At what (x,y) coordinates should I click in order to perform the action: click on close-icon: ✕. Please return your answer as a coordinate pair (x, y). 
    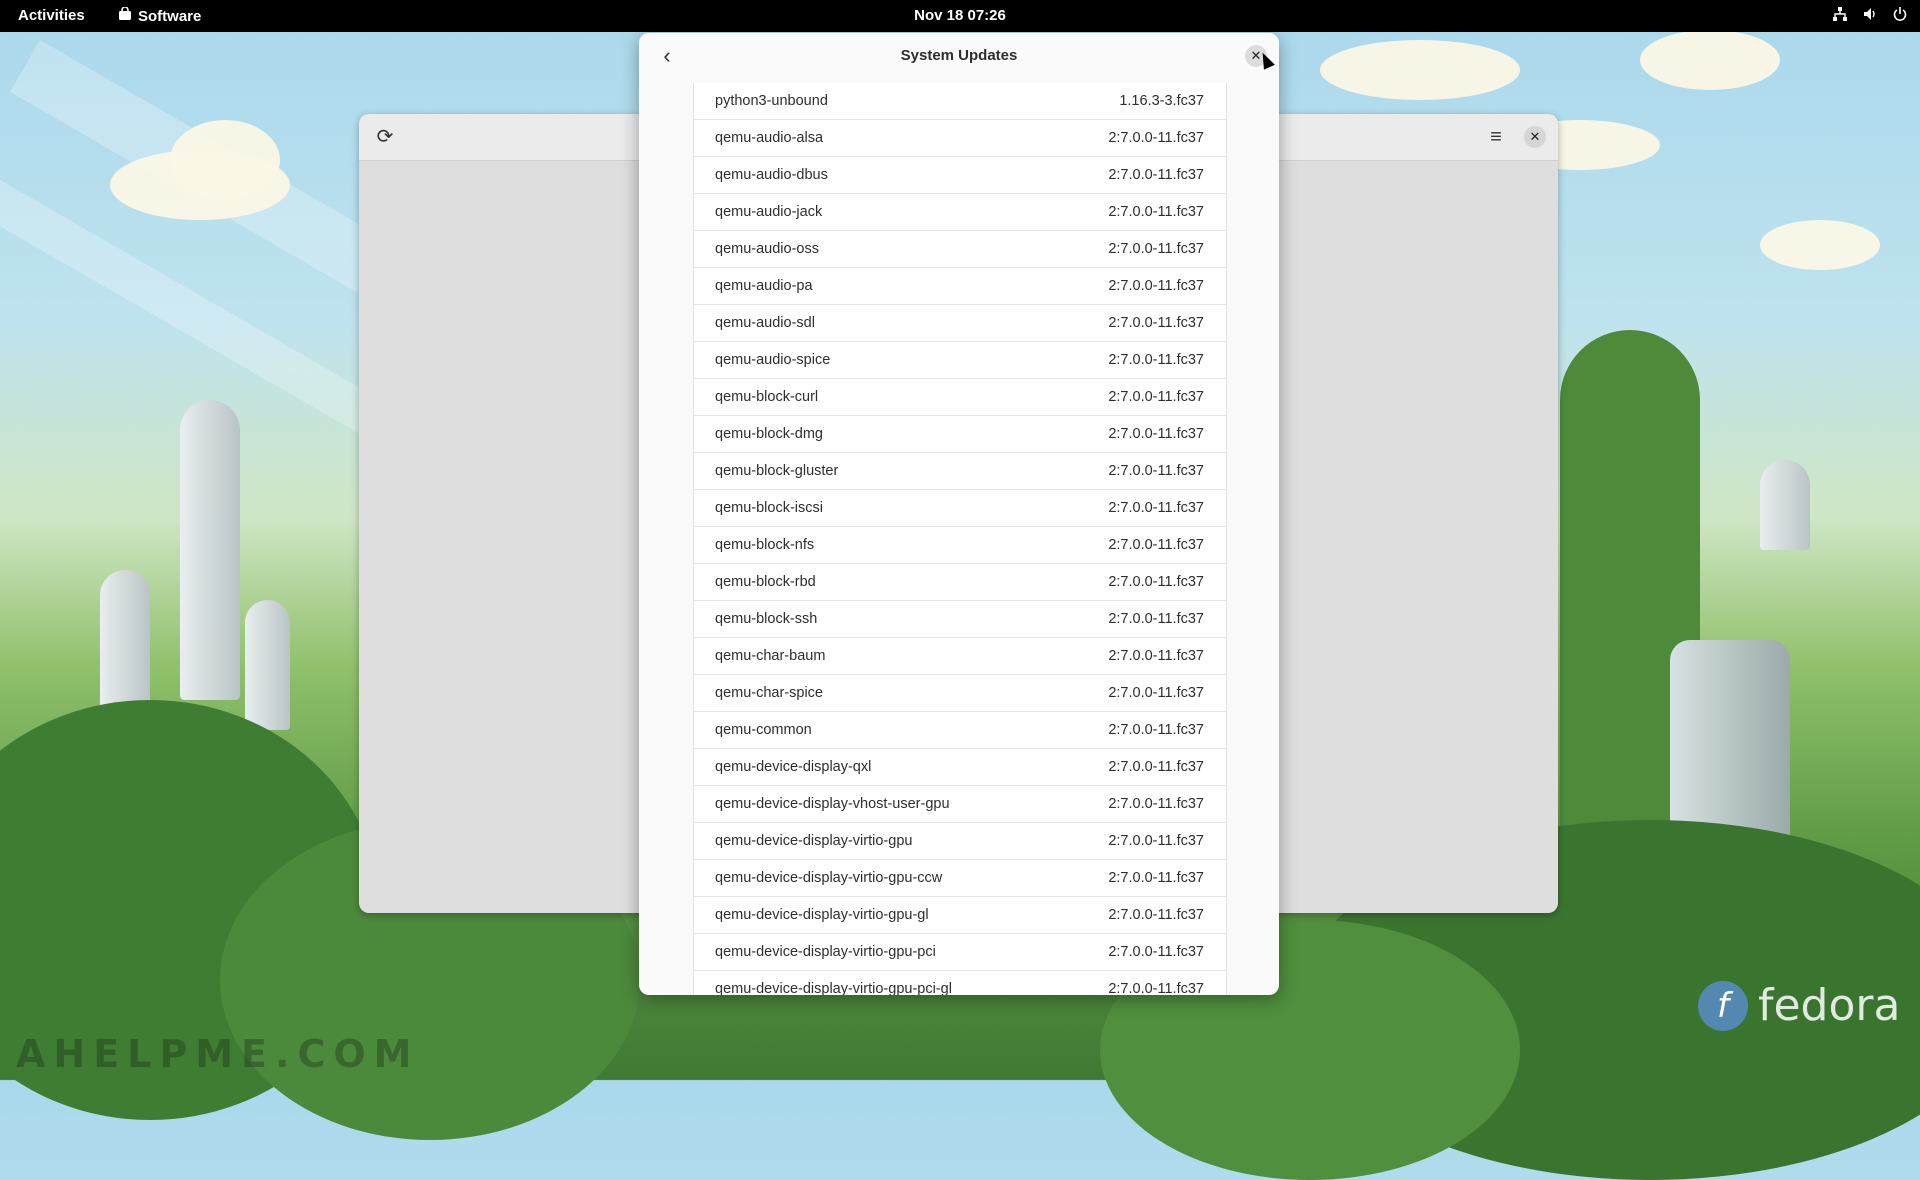
    Looking at the image, I should click on (1535, 137).